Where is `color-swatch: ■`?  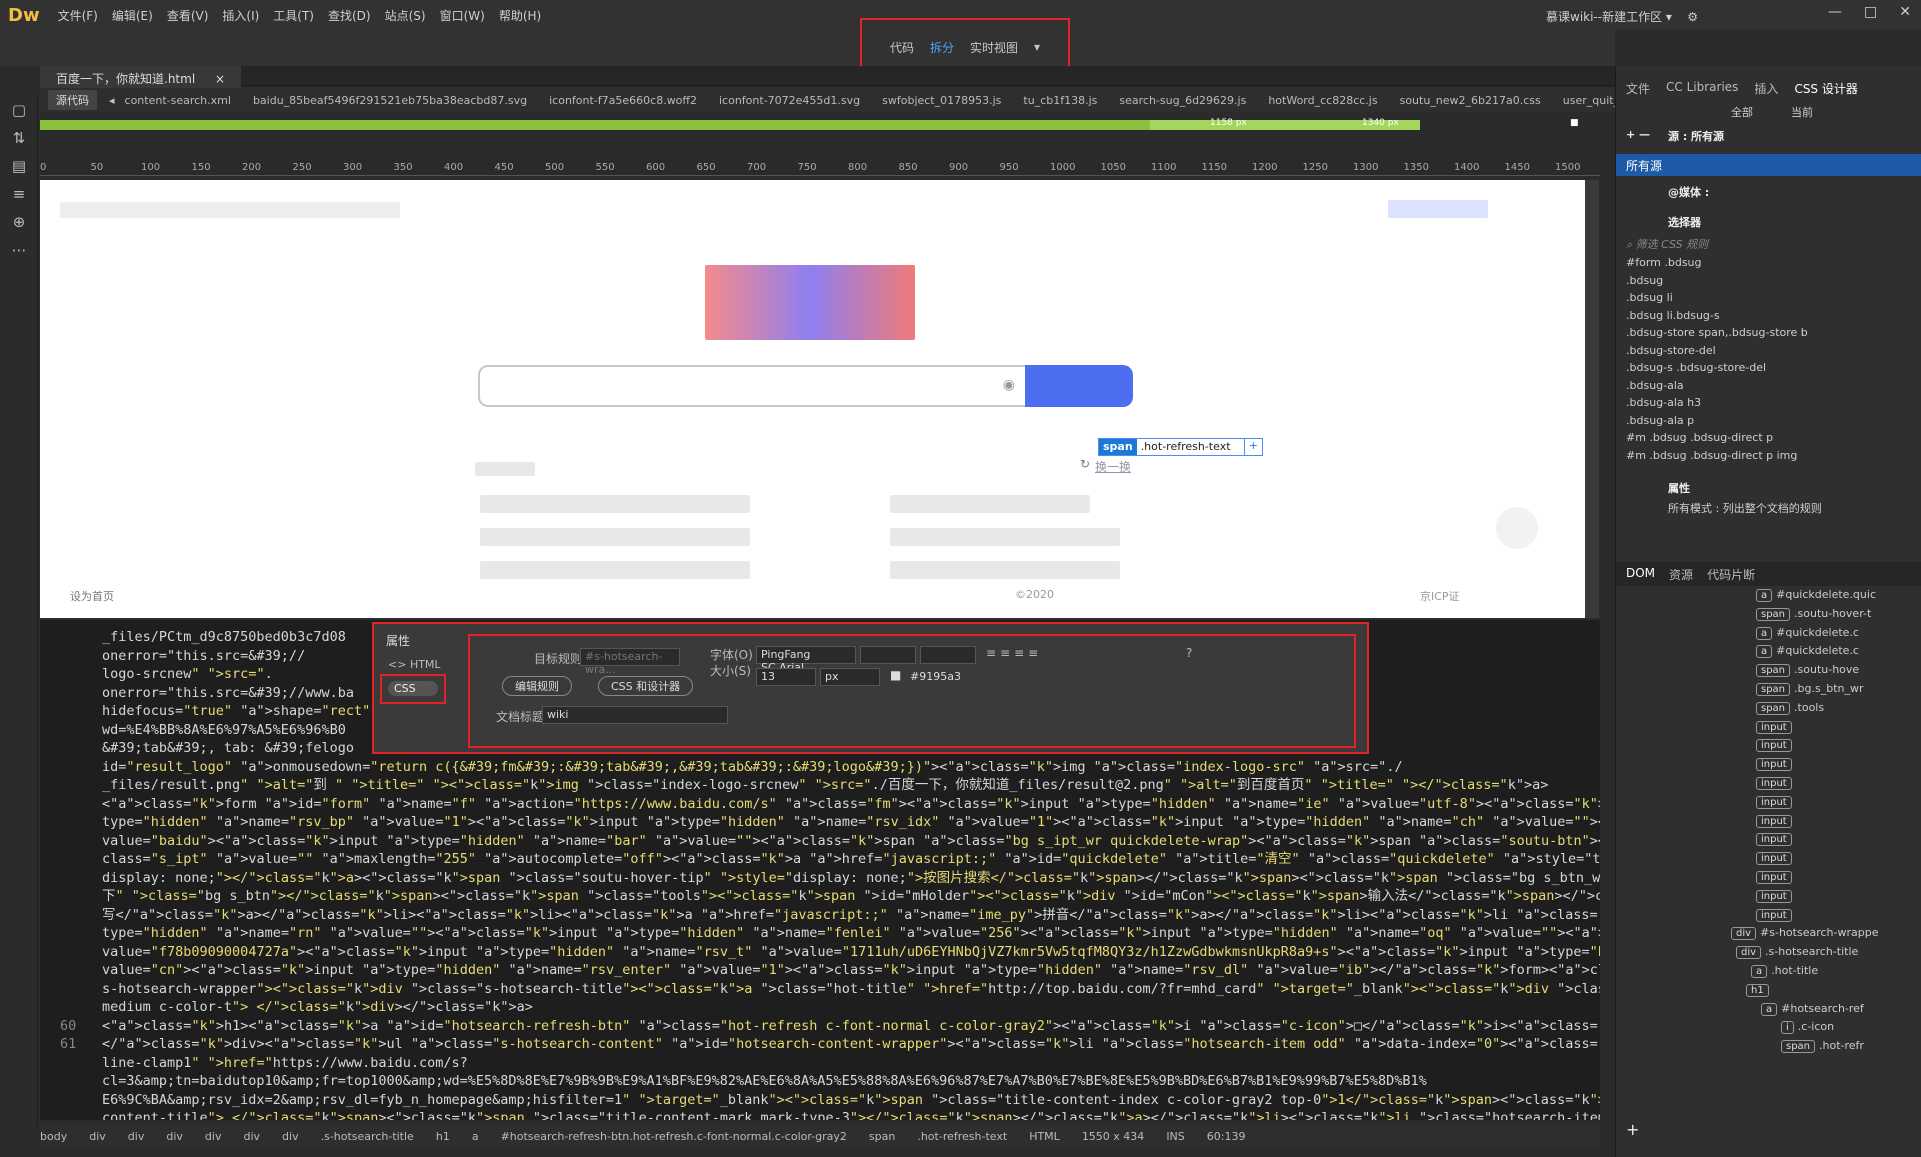
color-swatch: ■ is located at coordinates (895, 675).